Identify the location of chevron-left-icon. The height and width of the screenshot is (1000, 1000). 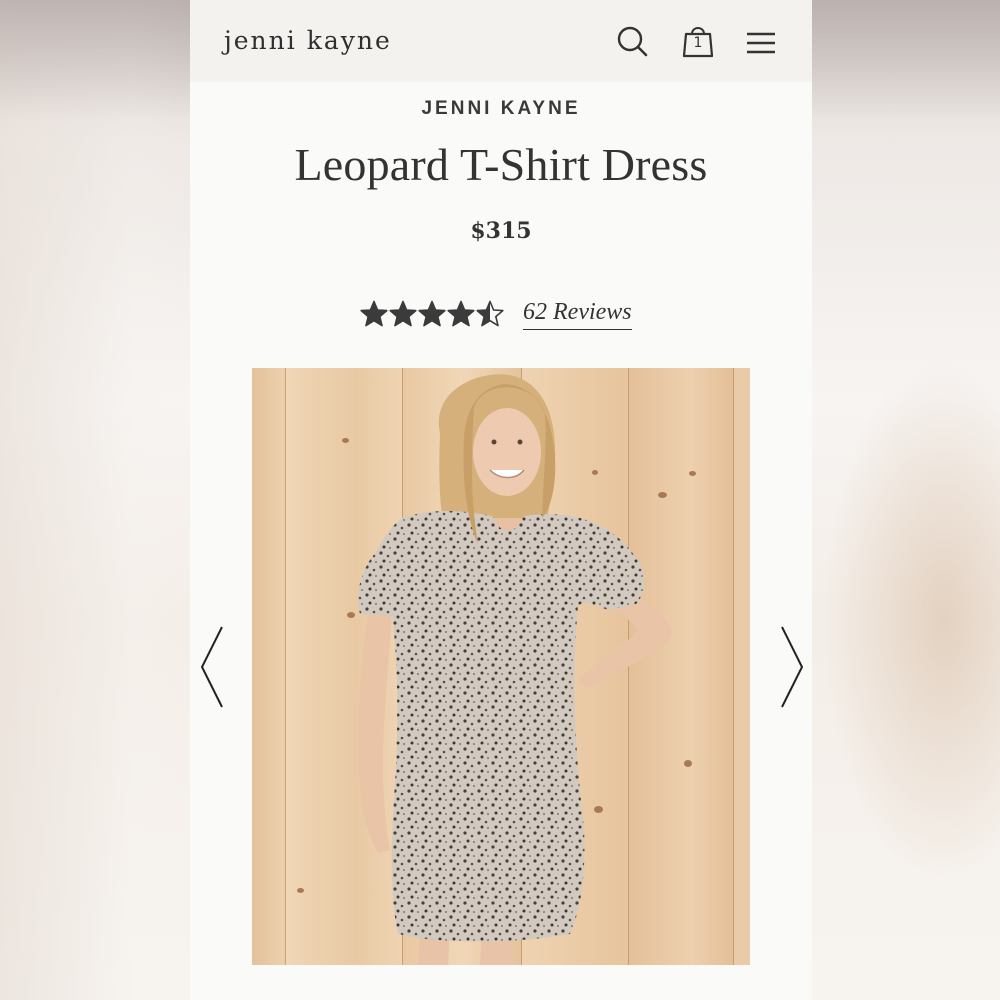
(211, 667).